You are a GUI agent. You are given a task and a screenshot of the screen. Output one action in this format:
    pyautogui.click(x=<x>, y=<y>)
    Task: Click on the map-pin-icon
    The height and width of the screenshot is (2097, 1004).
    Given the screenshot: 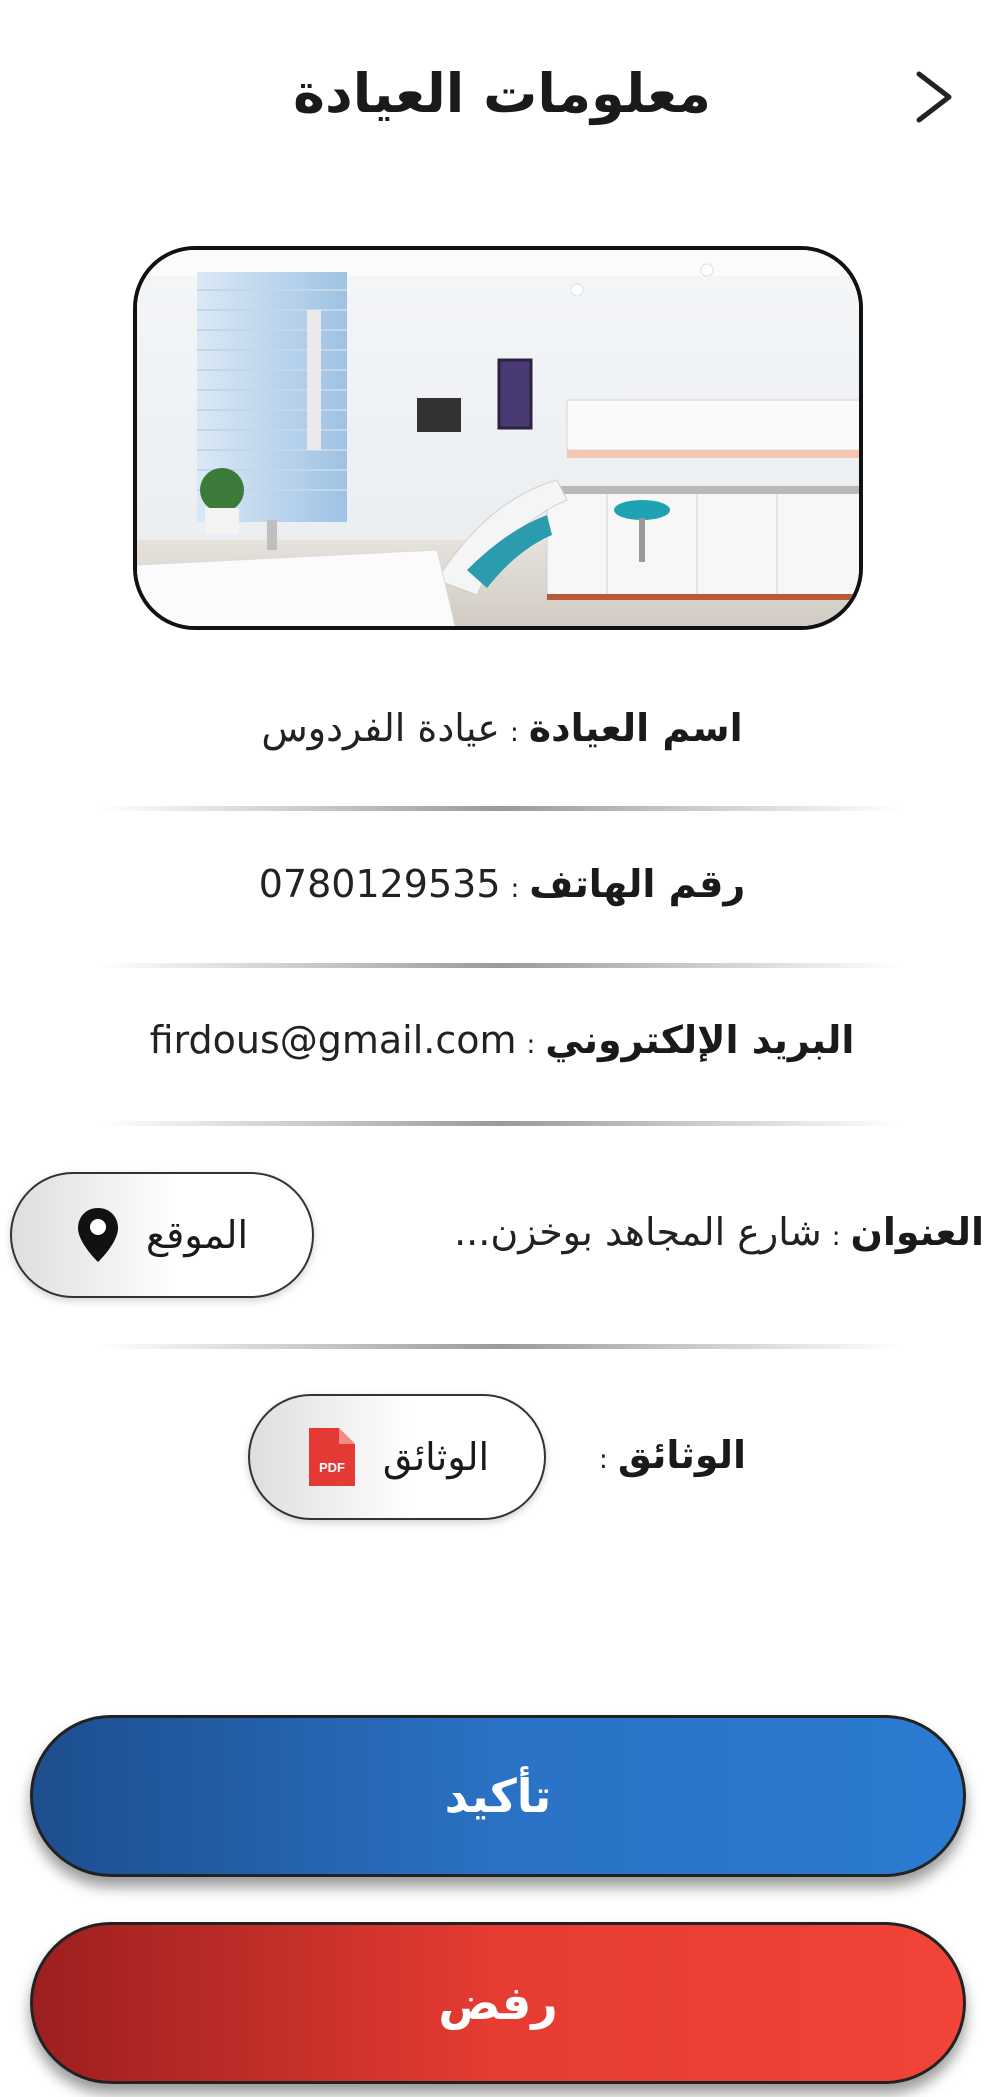 What is the action you would take?
    pyautogui.click(x=97, y=1235)
    